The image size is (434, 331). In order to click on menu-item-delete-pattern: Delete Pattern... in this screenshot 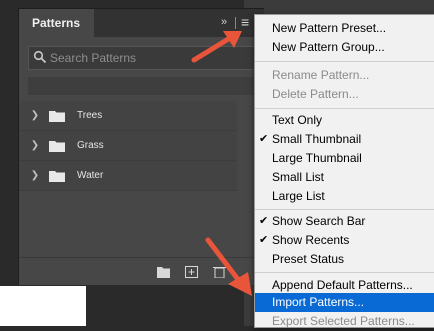, I will do `click(344, 94)`.